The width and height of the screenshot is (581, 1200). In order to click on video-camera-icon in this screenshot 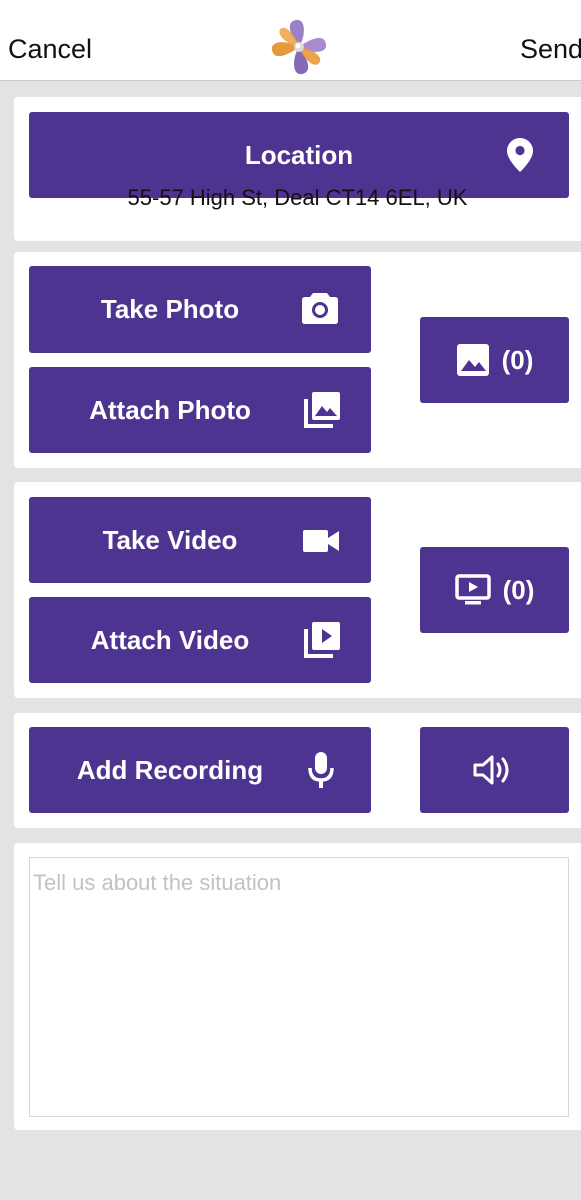, I will do `click(321, 541)`.